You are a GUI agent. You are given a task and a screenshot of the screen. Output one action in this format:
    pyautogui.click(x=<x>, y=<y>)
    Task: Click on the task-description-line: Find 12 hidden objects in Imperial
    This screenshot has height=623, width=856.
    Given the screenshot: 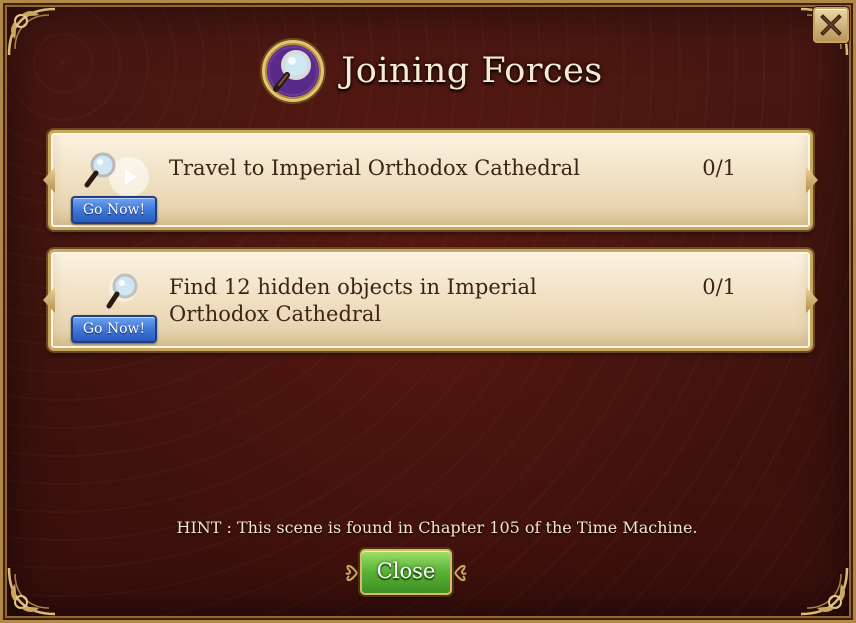 What is the action you would take?
    pyautogui.click(x=353, y=287)
    